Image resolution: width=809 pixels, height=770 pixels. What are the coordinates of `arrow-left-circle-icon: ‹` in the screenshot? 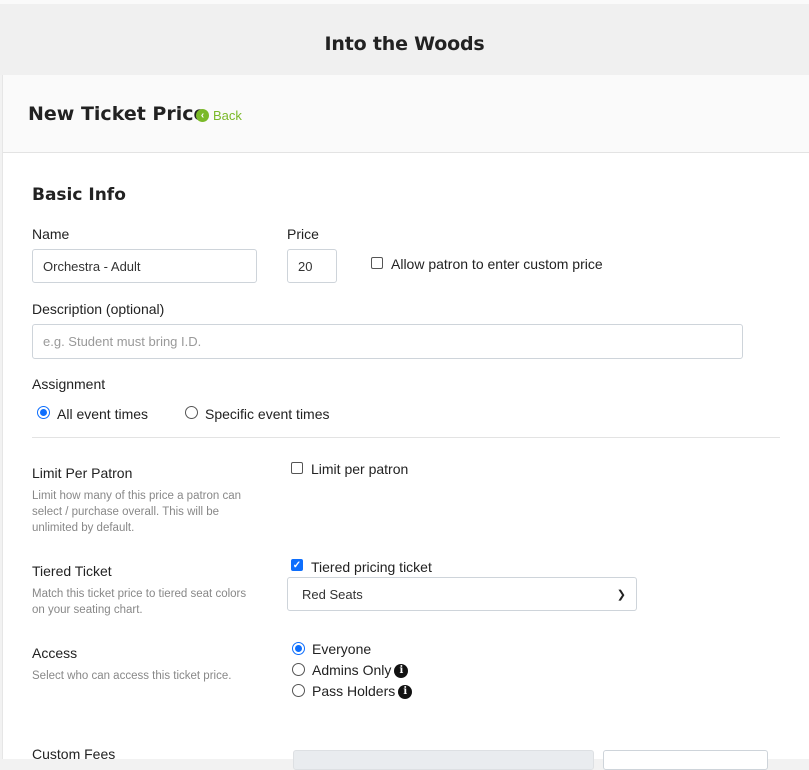 It's located at (202, 115).